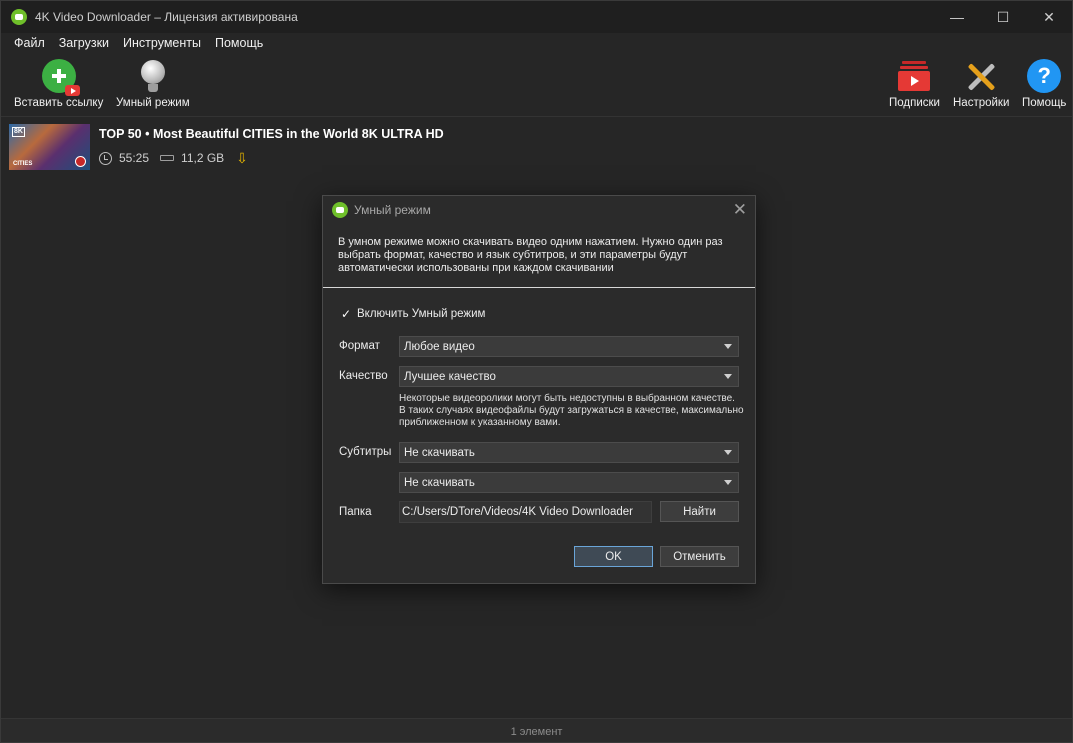  What do you see at coordinates (365, 452) in the screenshot?
I see `subtitles-label: Субтитры` at bounding box center [365, 452].